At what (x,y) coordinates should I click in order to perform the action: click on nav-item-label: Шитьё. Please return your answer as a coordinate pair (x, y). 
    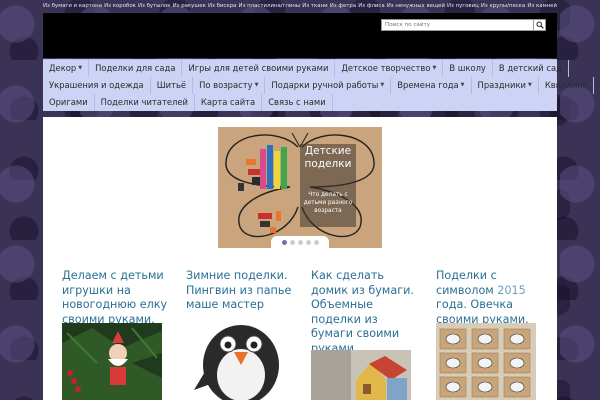
    Looking at the image, I should click on (171, 85).